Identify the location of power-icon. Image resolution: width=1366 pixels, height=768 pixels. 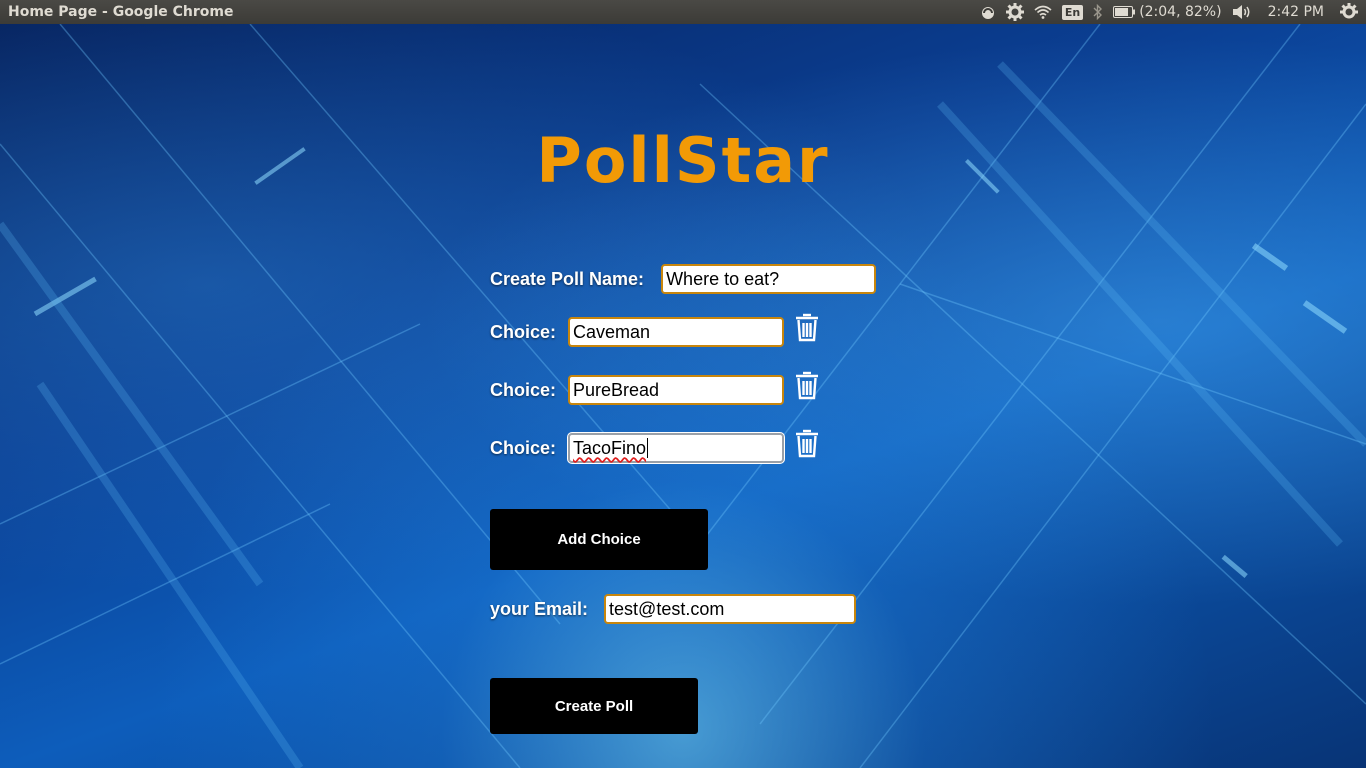
(1349, 12).